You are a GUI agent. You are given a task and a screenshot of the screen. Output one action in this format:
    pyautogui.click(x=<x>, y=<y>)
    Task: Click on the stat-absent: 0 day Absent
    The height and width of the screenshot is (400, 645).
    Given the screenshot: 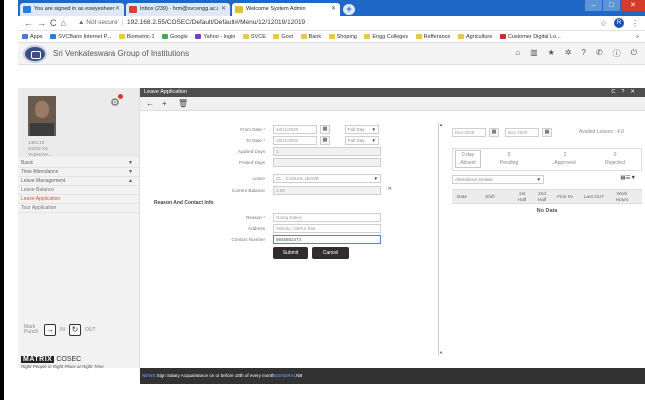 What is the action you would take?
    pyautogui.click(x=468, y=159)
    